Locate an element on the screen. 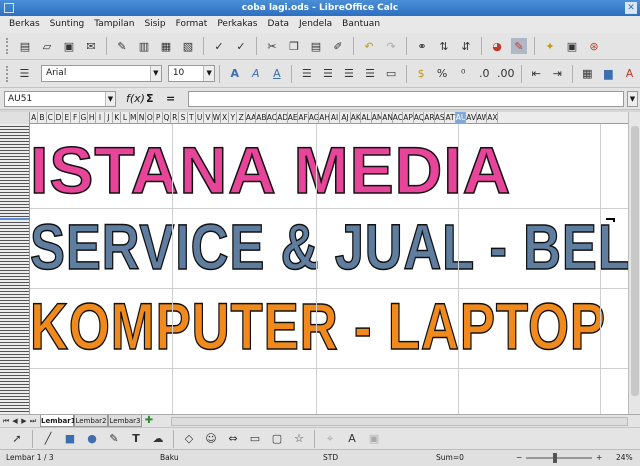  spellcheck-icon: ✓ is located at coordinates (219, 46).